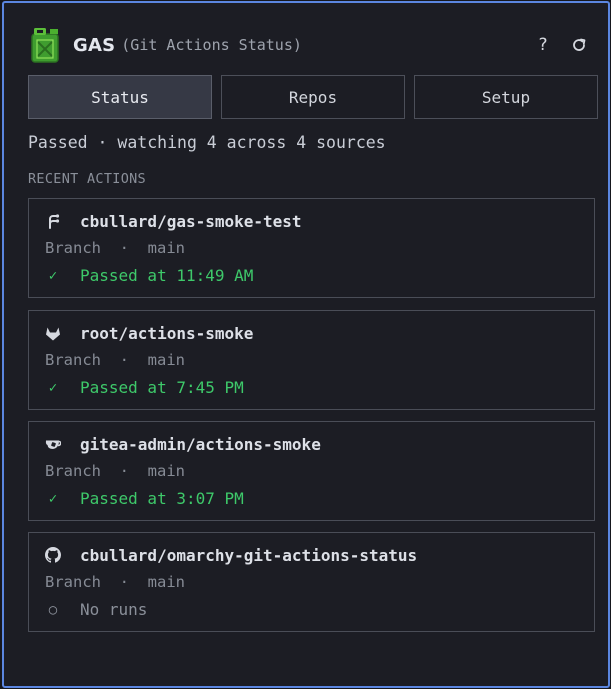 The image size is (611, 689). Describe the element at coordinates (167, 333) in the screenshot. I see `repo-name: root/actions-smoke` at that location.